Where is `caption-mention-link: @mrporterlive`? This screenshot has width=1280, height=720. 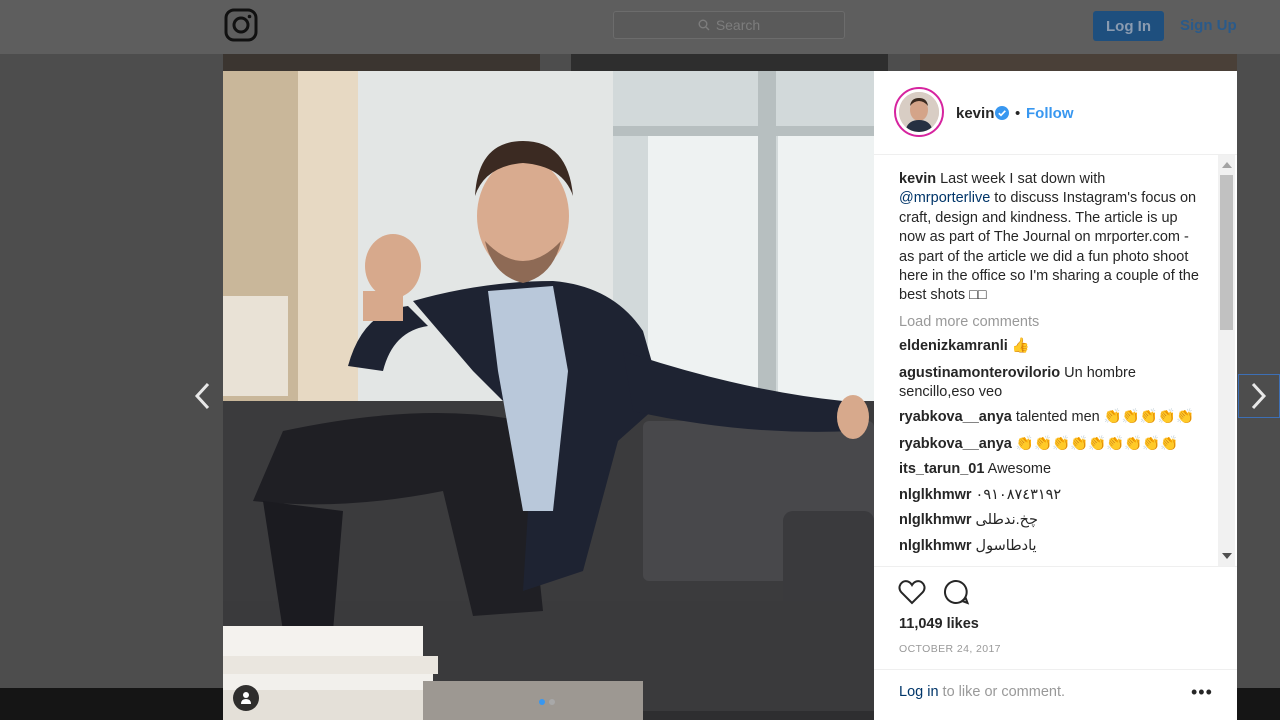
caption-mention-link: @mrporterlive is located at coordinates (944, 198).